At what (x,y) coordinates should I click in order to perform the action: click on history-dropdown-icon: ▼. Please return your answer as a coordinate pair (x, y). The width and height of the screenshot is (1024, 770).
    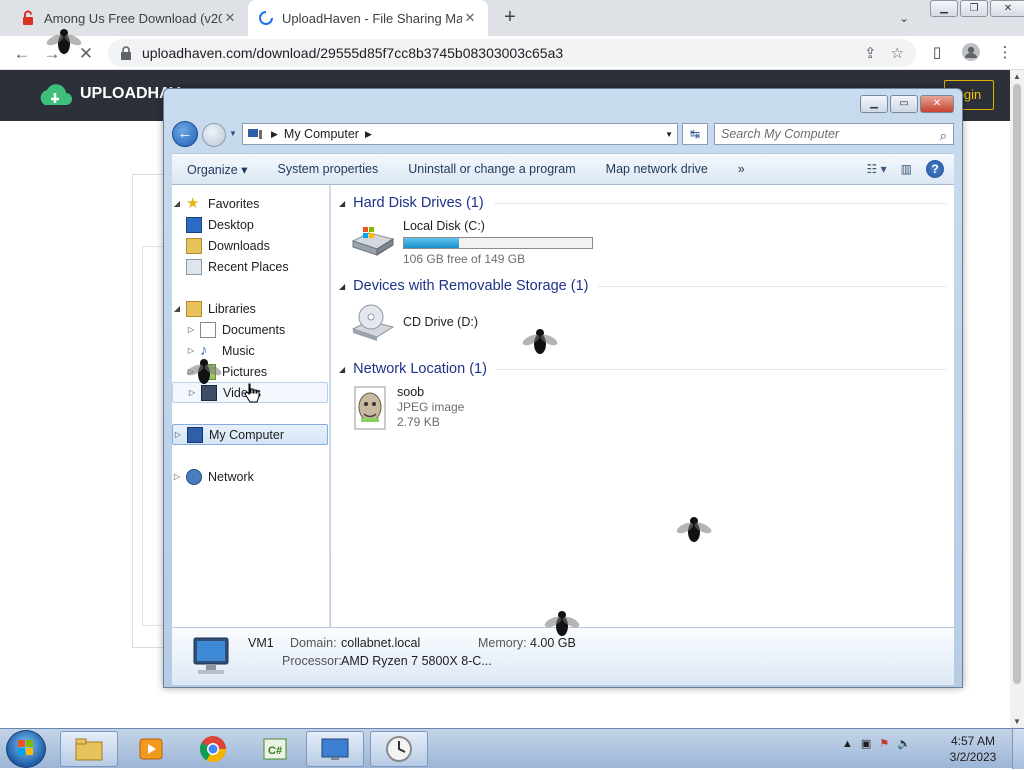
    Looking at the image, I should click on (233, 133).